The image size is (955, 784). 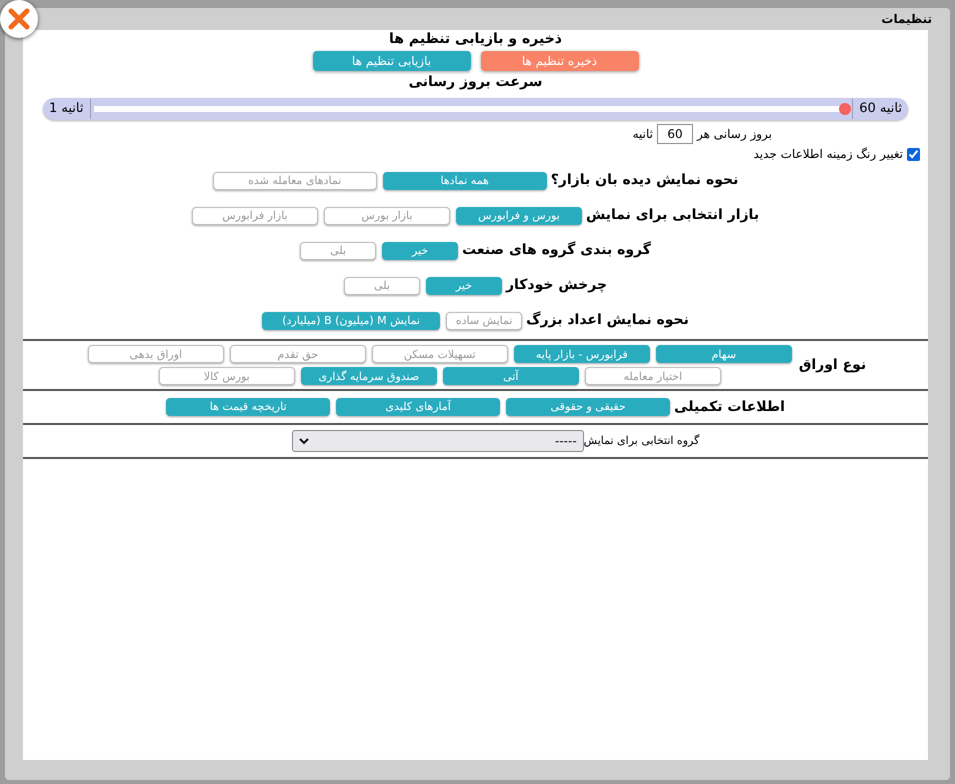 I want to click on option-button: نمادهای معامله شده, so click(x=294, y=181).